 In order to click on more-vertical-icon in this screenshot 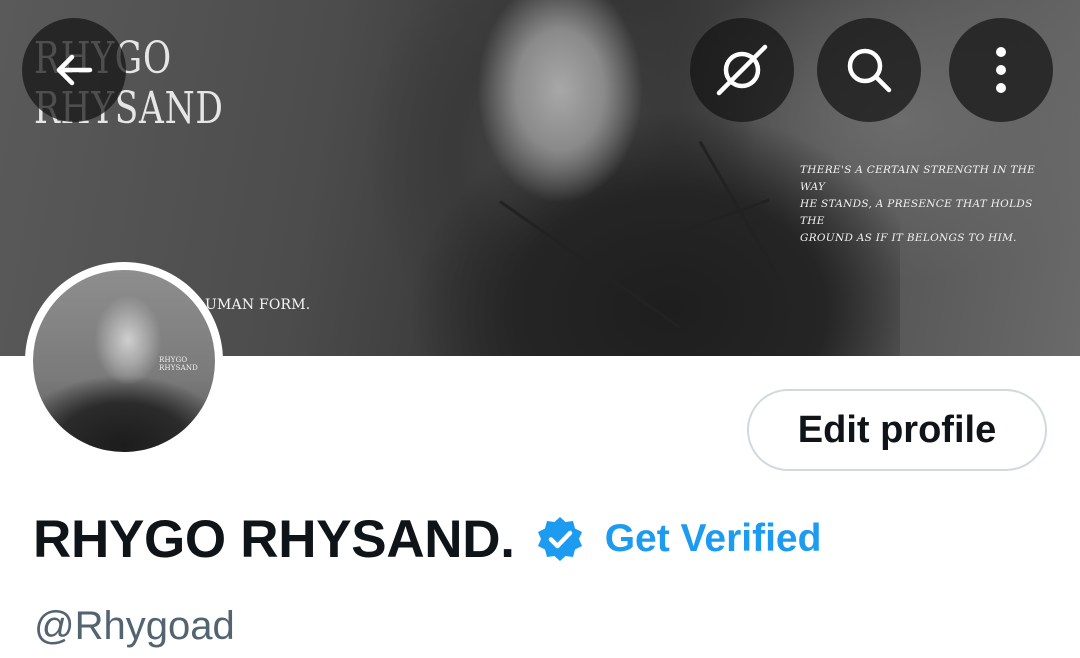, I will do `click(1001, 70)`.